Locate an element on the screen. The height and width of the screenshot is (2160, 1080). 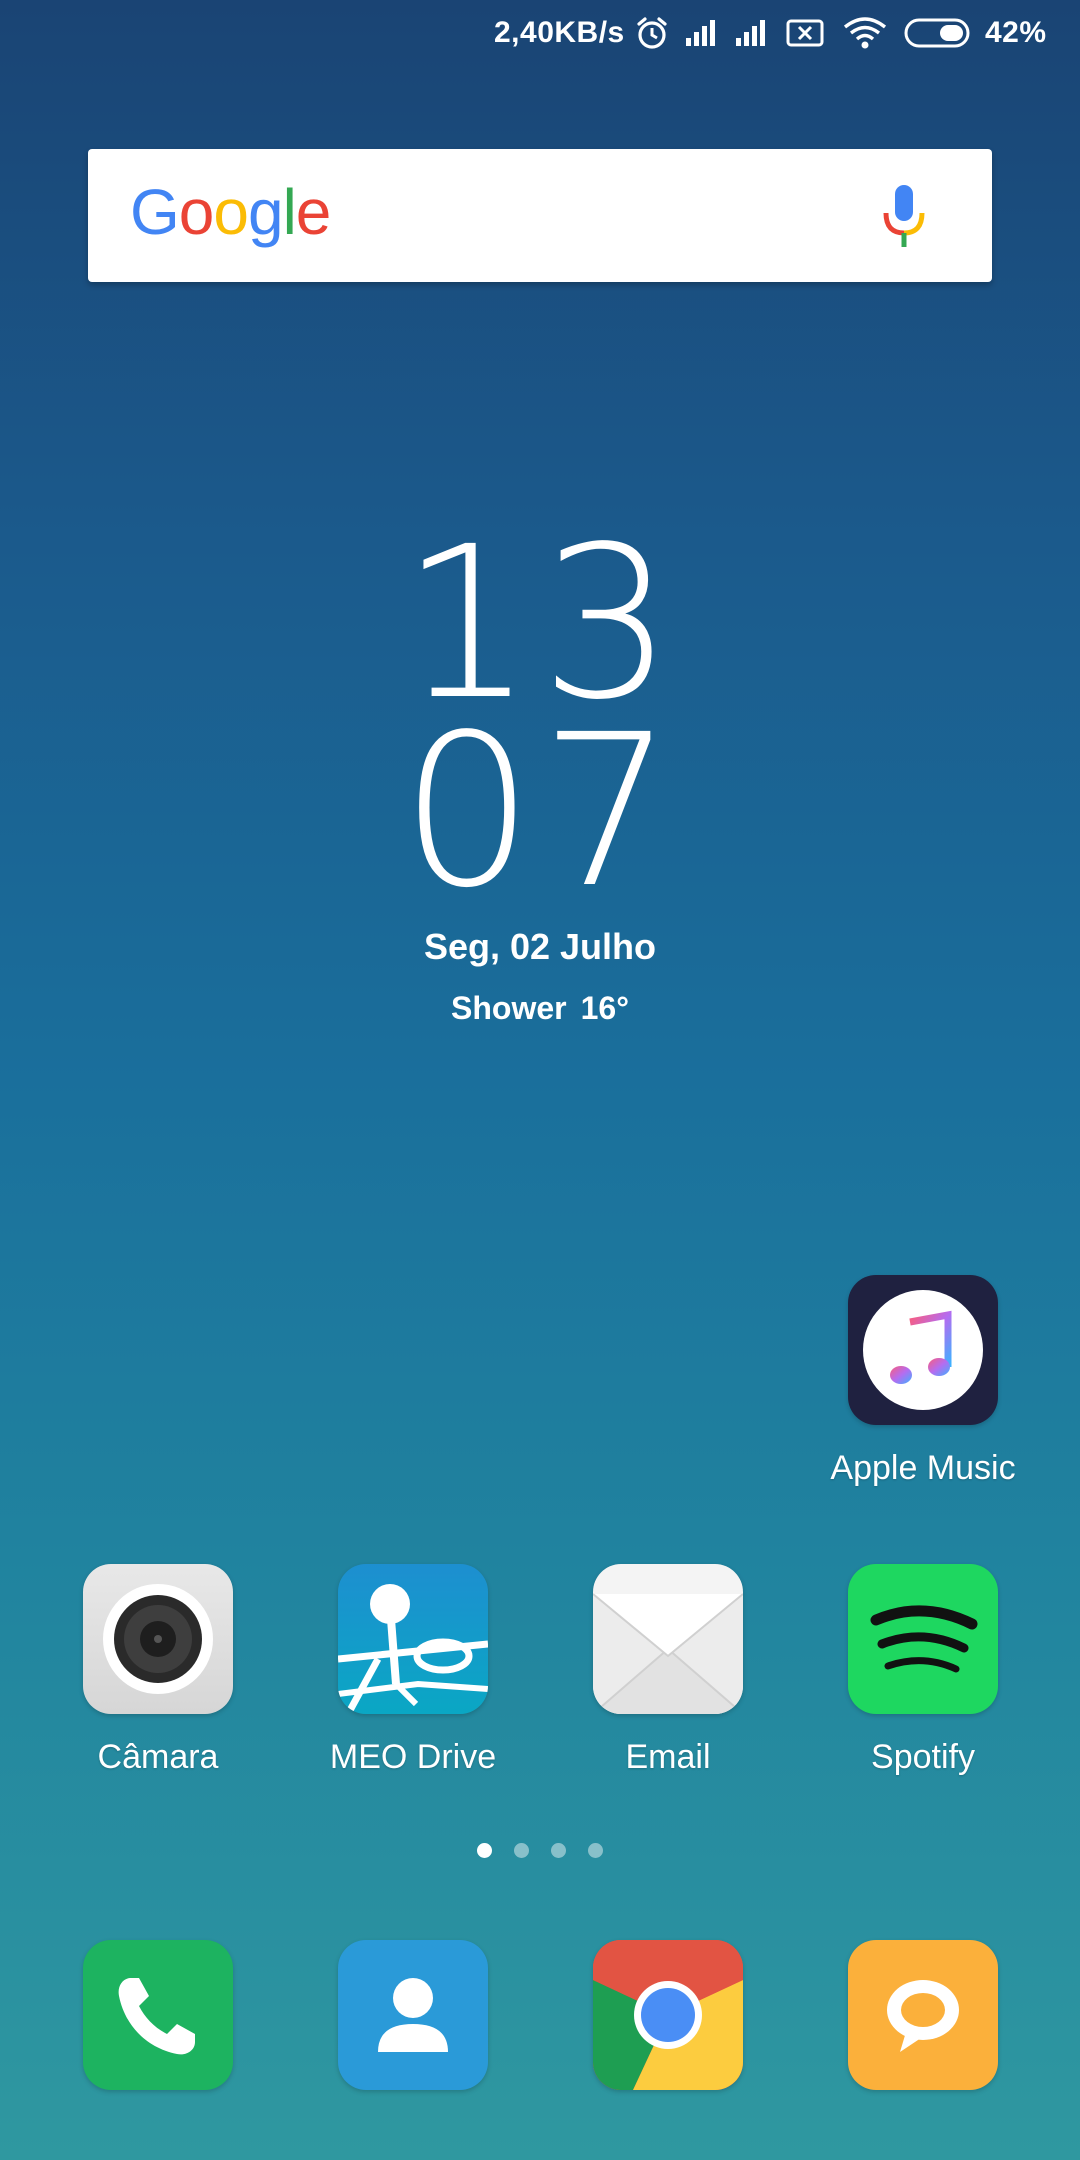
status-bar: 2,40KB/s 42% is located at coordinates (540, 33).